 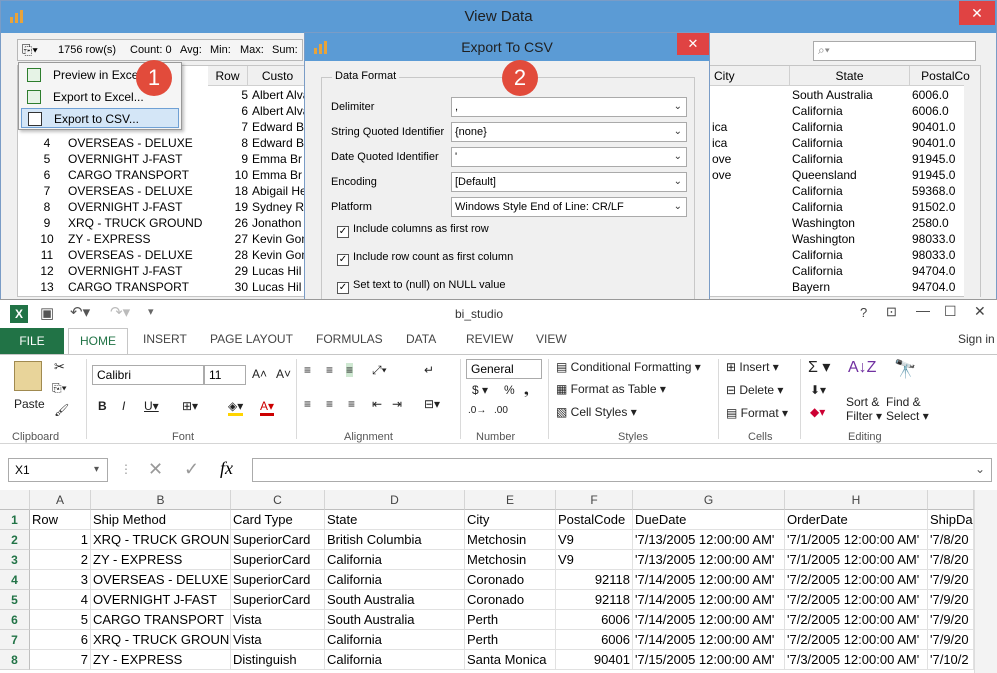 What do you see at coordinates (709, 500) in the screenshot?
I see `column-header: G` at bounding box center [709, 500].